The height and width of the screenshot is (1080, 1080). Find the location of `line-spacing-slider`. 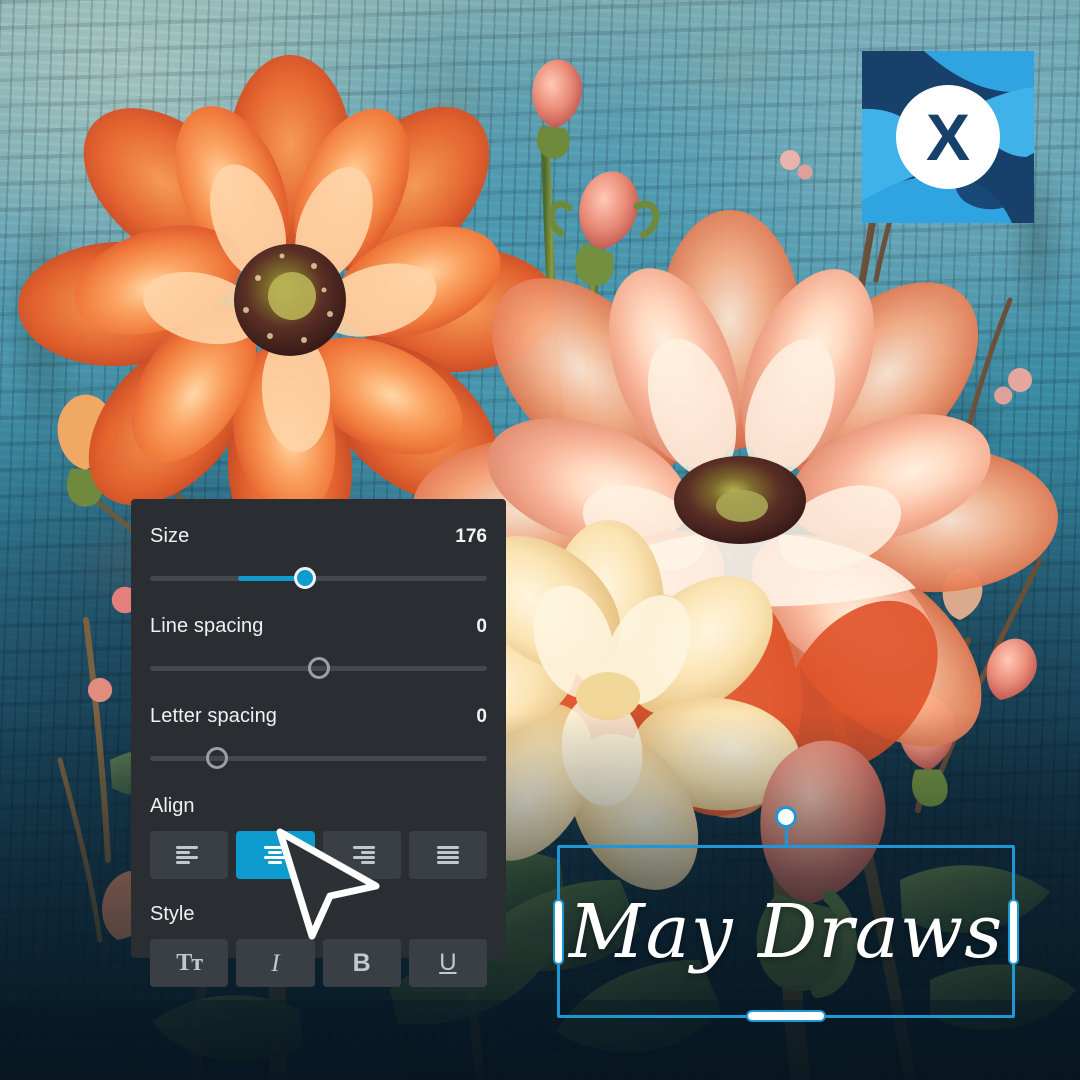

line-spacing-slider is located at coordinates (318, 668).